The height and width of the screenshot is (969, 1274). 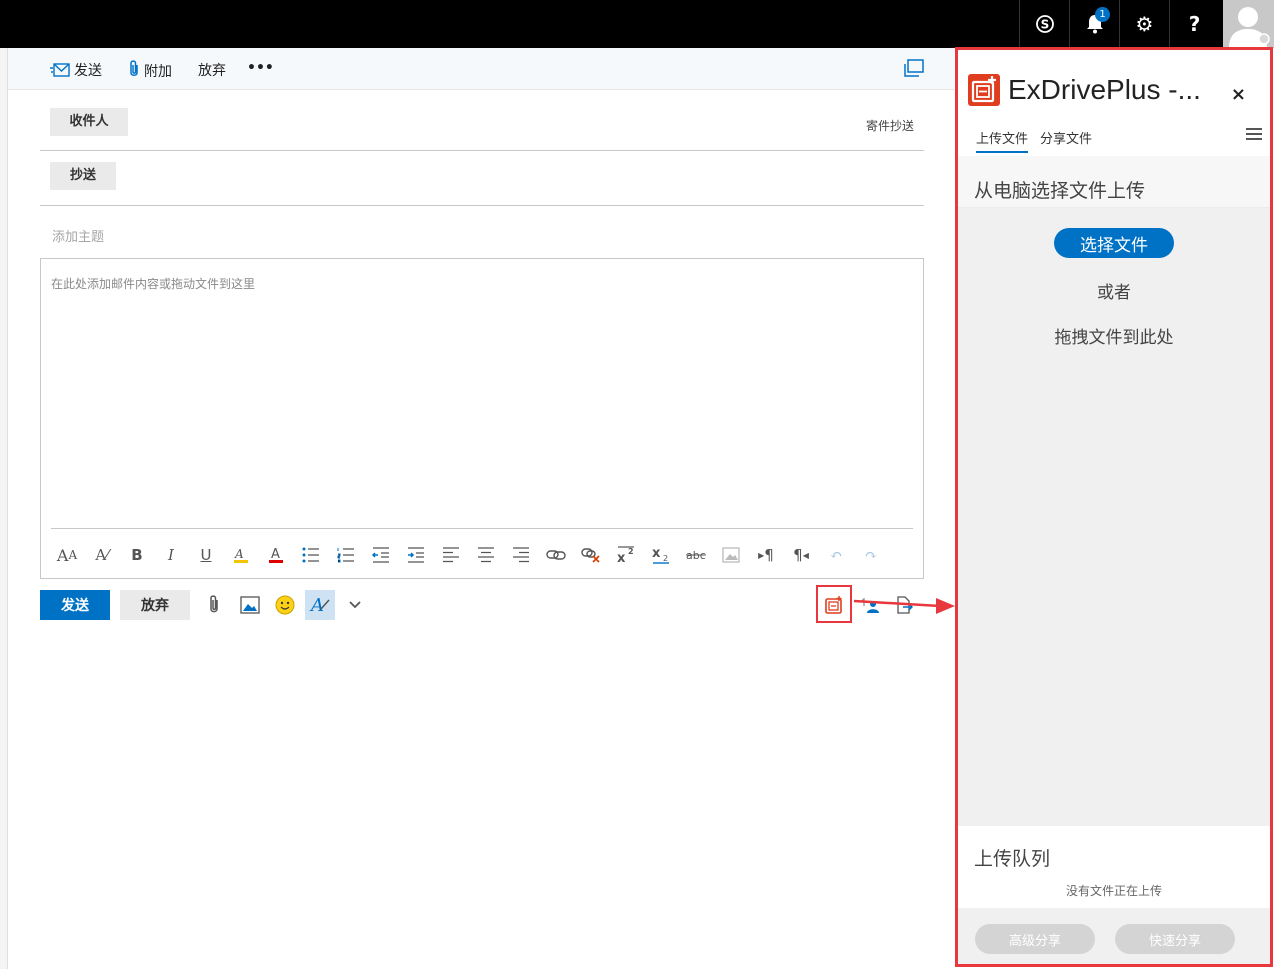 I want to click on upload-section-header: 从电脑选择文件上传, so click(x=1114, y=182).